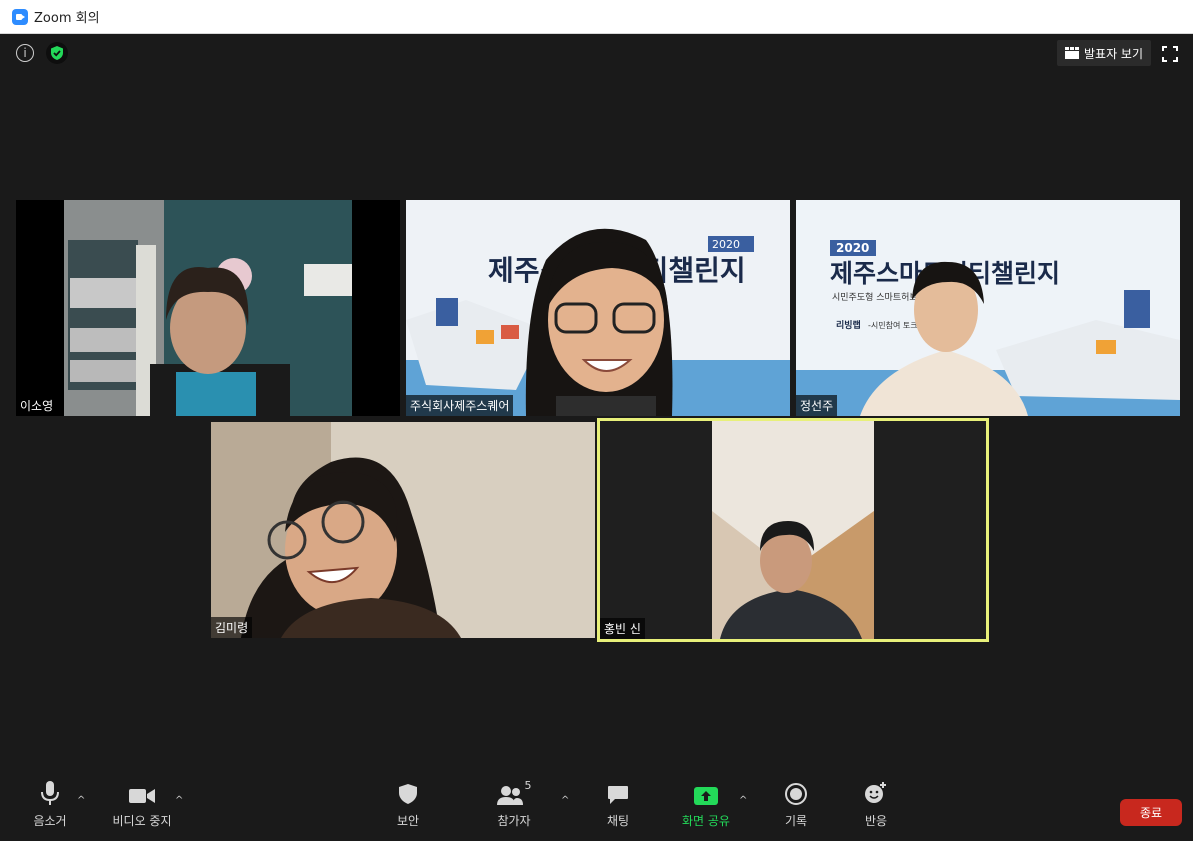  I want to click on video-tile-participant-5-active-speaker: 홍빈 신, so click(793, 530).